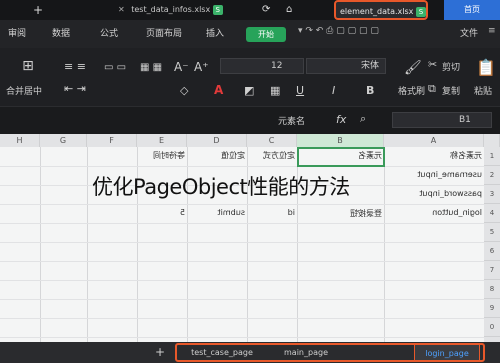 This screenshot has width=500, height=363. What do you see at coordinates (121, 9) in the screenshot?
I see `close-icon: ✕` at bounding box center [121, 9].